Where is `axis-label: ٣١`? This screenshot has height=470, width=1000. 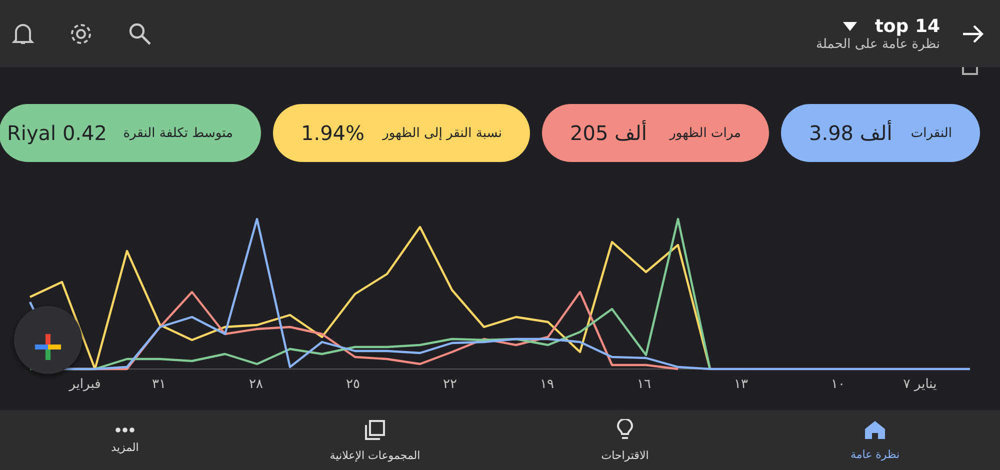
axis-label: ٣١ is located at coordinates (159, 384).